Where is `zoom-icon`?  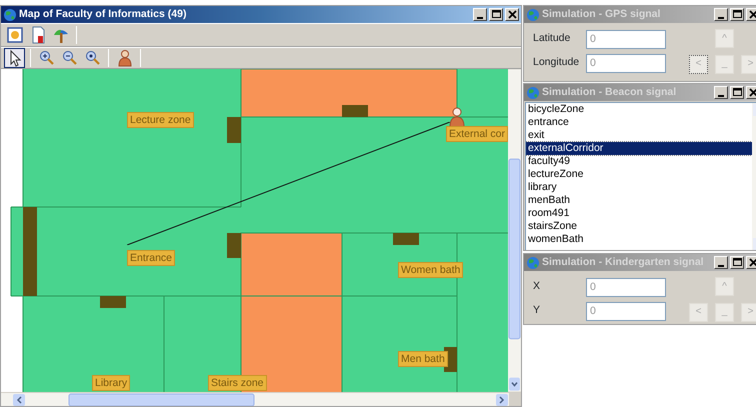
zoom-icon is located at coordinates (93, 58).